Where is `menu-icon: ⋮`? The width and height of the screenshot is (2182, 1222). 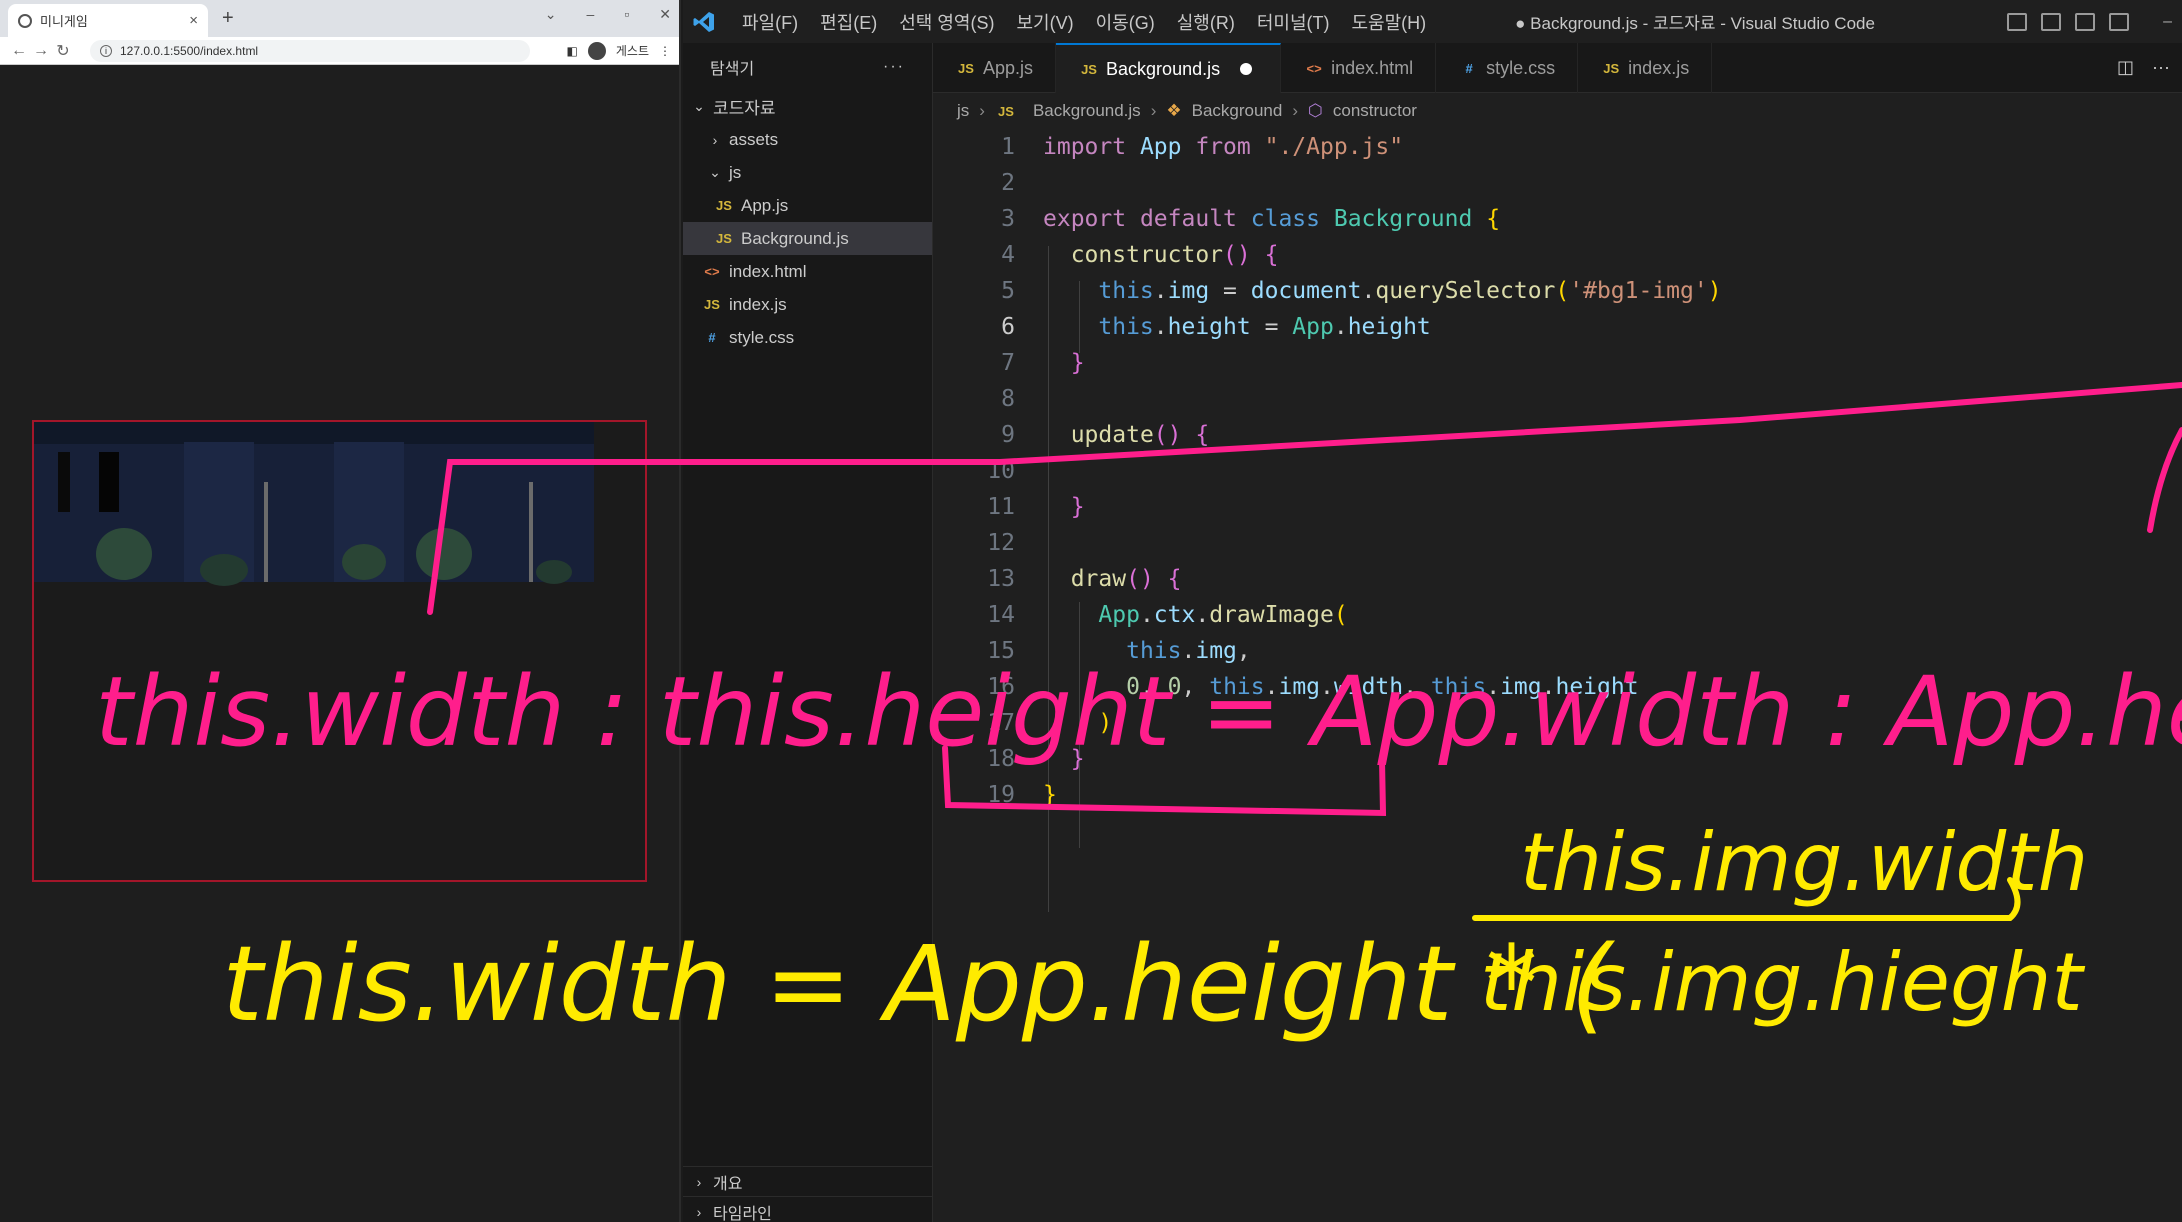
menu-icon: ⋮ is located at coordinates (665, 51).